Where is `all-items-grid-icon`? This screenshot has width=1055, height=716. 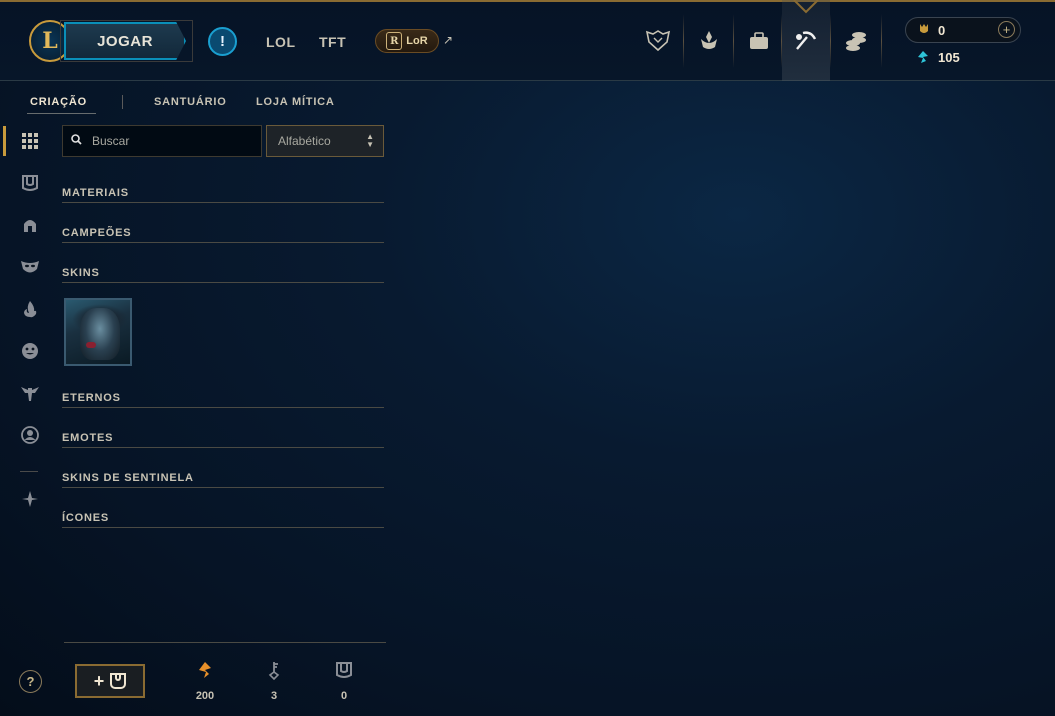
all-items-grid-icon is located at coordinates (30, 141).